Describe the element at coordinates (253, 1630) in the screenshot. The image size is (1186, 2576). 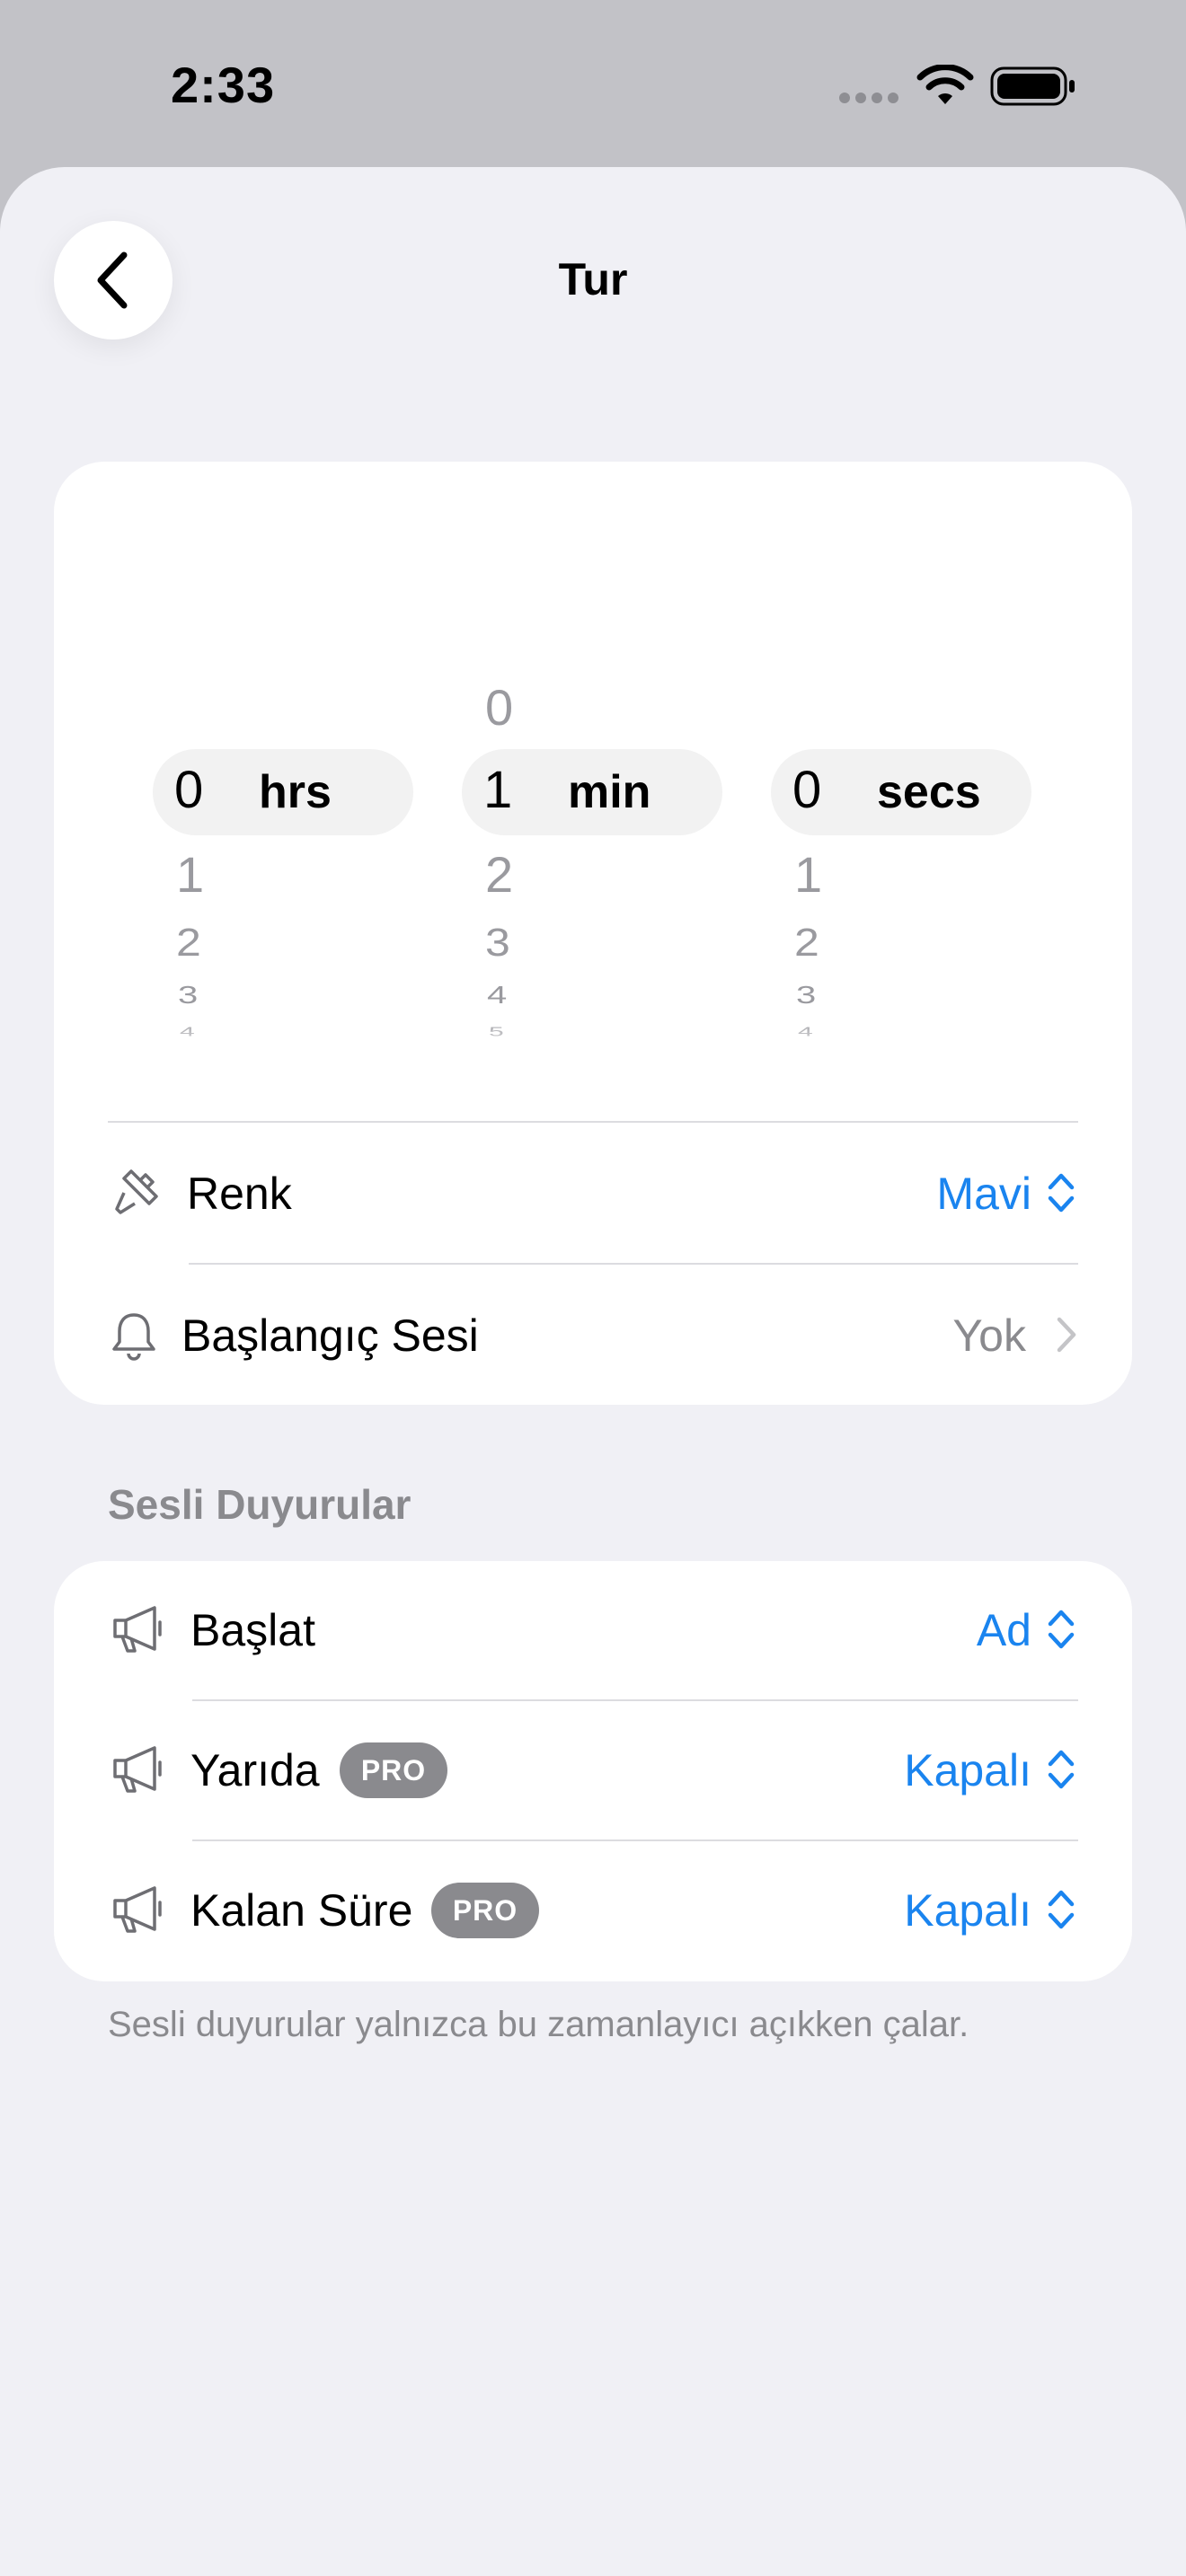
I see `announcement-label: Başlat` at that location.